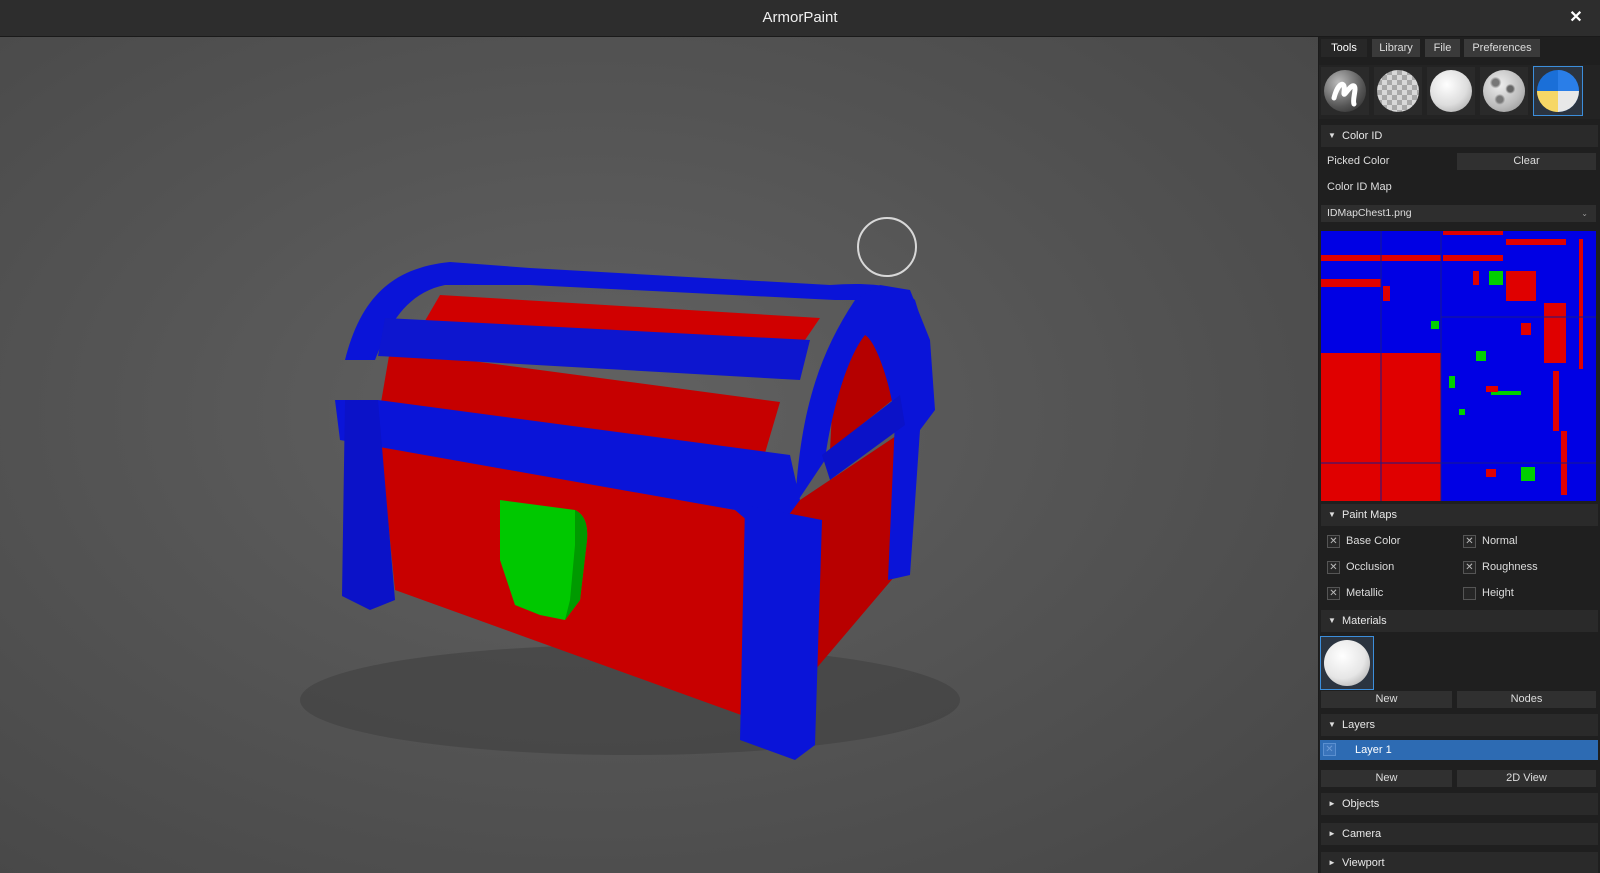 This screenshot has width=1600, height=873. I want to click on layer-row: ✕ Layer 1, so click(1459, 750).